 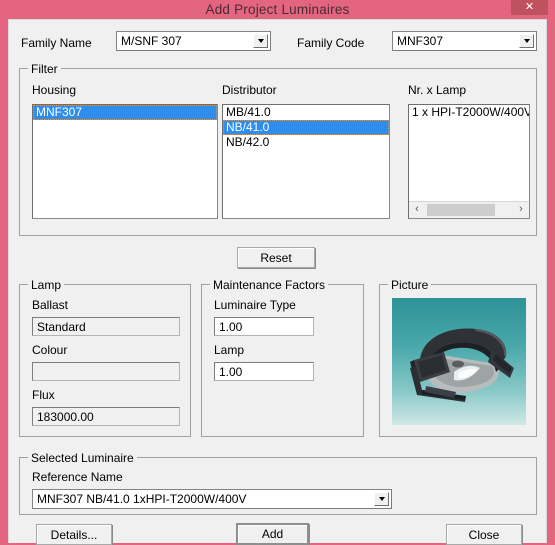 What do you see at coordinates (306, 161) in the screenshot?
I see `distributor-listbox: MB/41.0 NB/41.0 NB/42.0` at bounding box center [306, 161].